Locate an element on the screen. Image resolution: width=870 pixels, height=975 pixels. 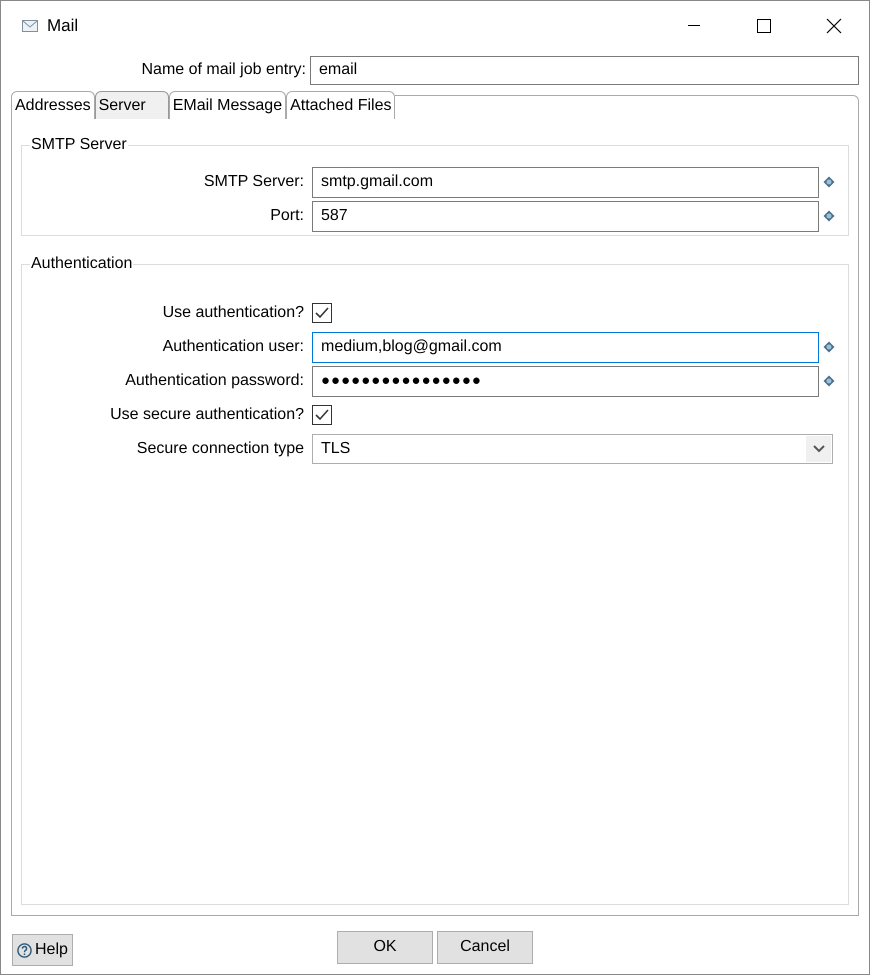
maximize-icon is located at coordinates (764, 26).